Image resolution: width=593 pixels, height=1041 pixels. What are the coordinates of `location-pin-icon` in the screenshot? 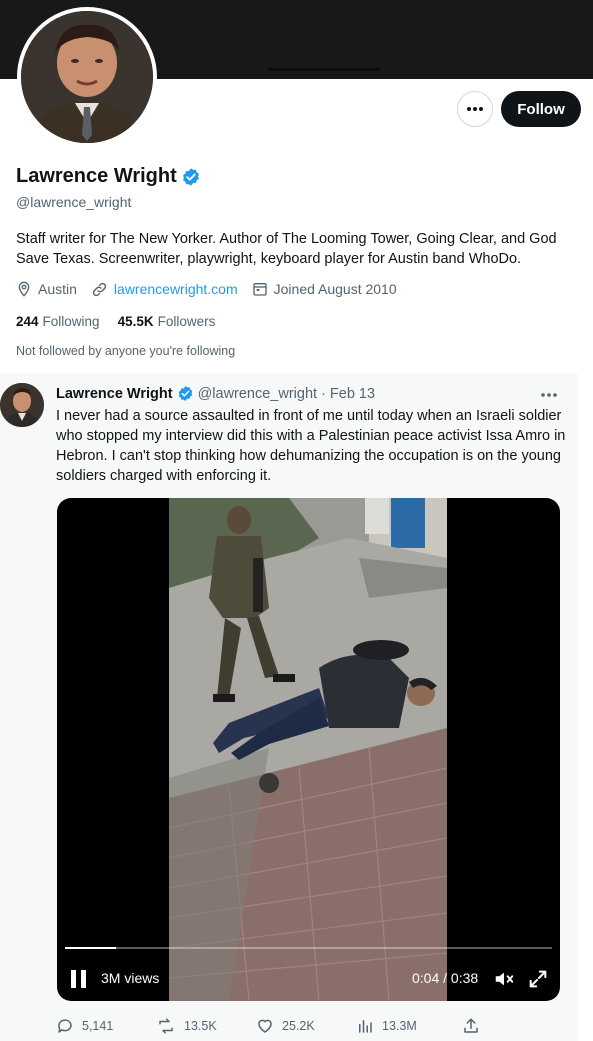 It's located at (24, 289).